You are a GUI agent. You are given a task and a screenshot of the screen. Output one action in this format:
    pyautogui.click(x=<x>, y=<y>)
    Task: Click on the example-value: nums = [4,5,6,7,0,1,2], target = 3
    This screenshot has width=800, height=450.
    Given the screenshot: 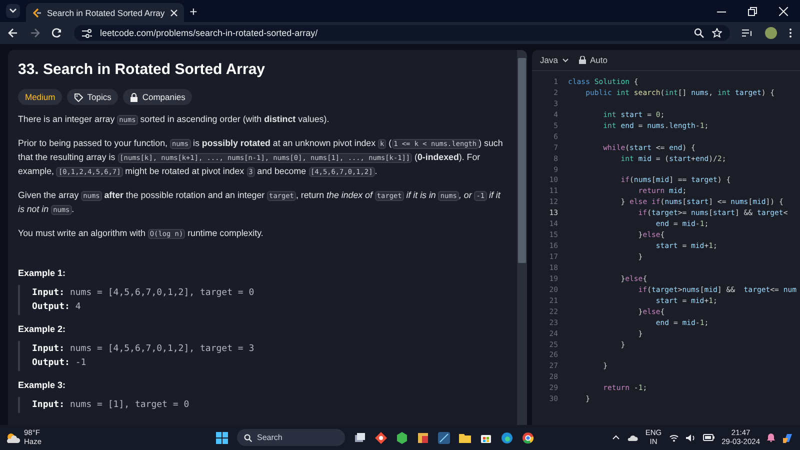 What is the action you would take?
    pyautogui.click(x=162, y=349)
    